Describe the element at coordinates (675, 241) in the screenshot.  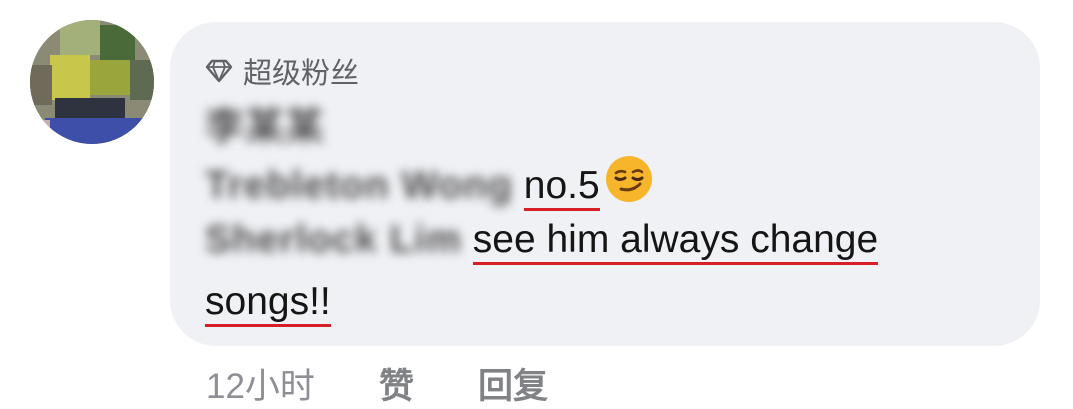
I see `mention-2-text: see him always change` at that location.